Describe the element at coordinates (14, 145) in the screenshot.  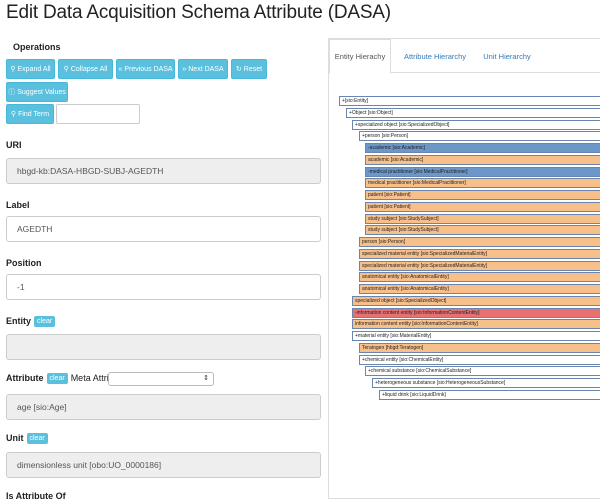
I see `uri-label: URI` at that location.